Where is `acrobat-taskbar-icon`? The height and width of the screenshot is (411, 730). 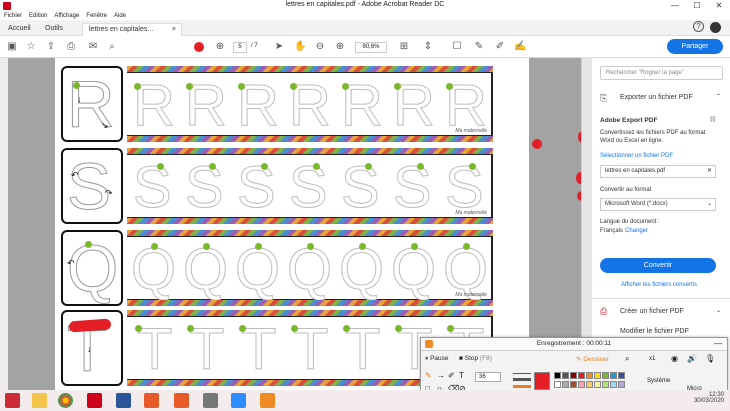
acrobat-taskbar-icon is located at coordinates (94, 400).